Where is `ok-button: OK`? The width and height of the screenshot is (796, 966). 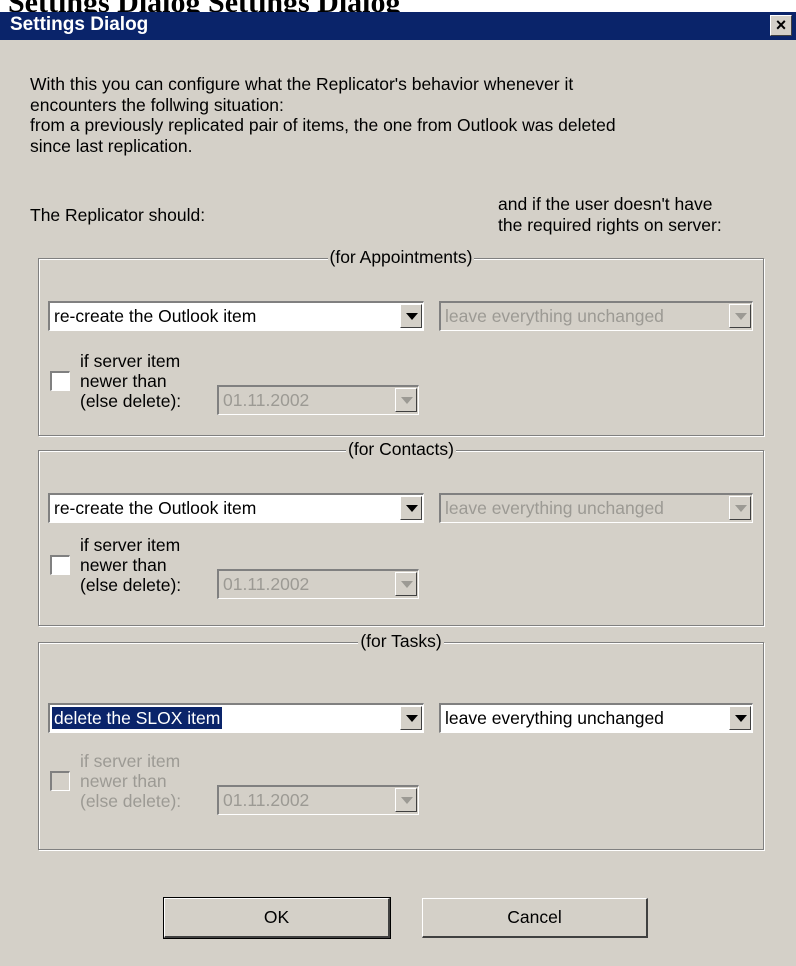
ok-button: OK is located at coordinates (277, 918).